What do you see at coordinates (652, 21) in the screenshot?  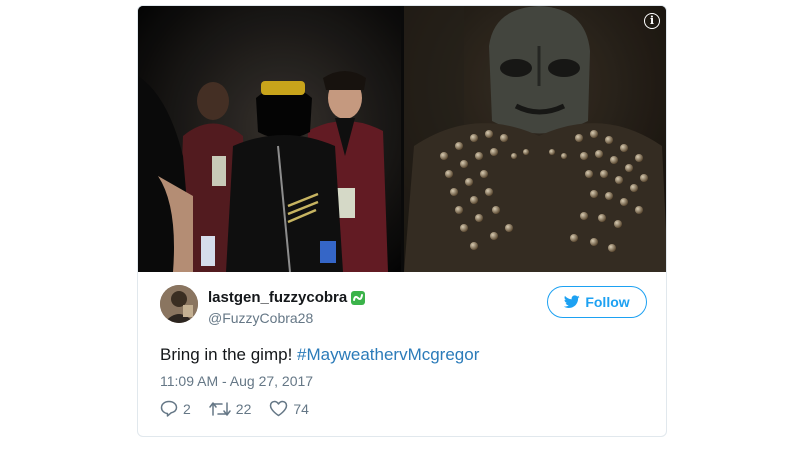 I see `info-icon: i` at bounding box center [652, 21].